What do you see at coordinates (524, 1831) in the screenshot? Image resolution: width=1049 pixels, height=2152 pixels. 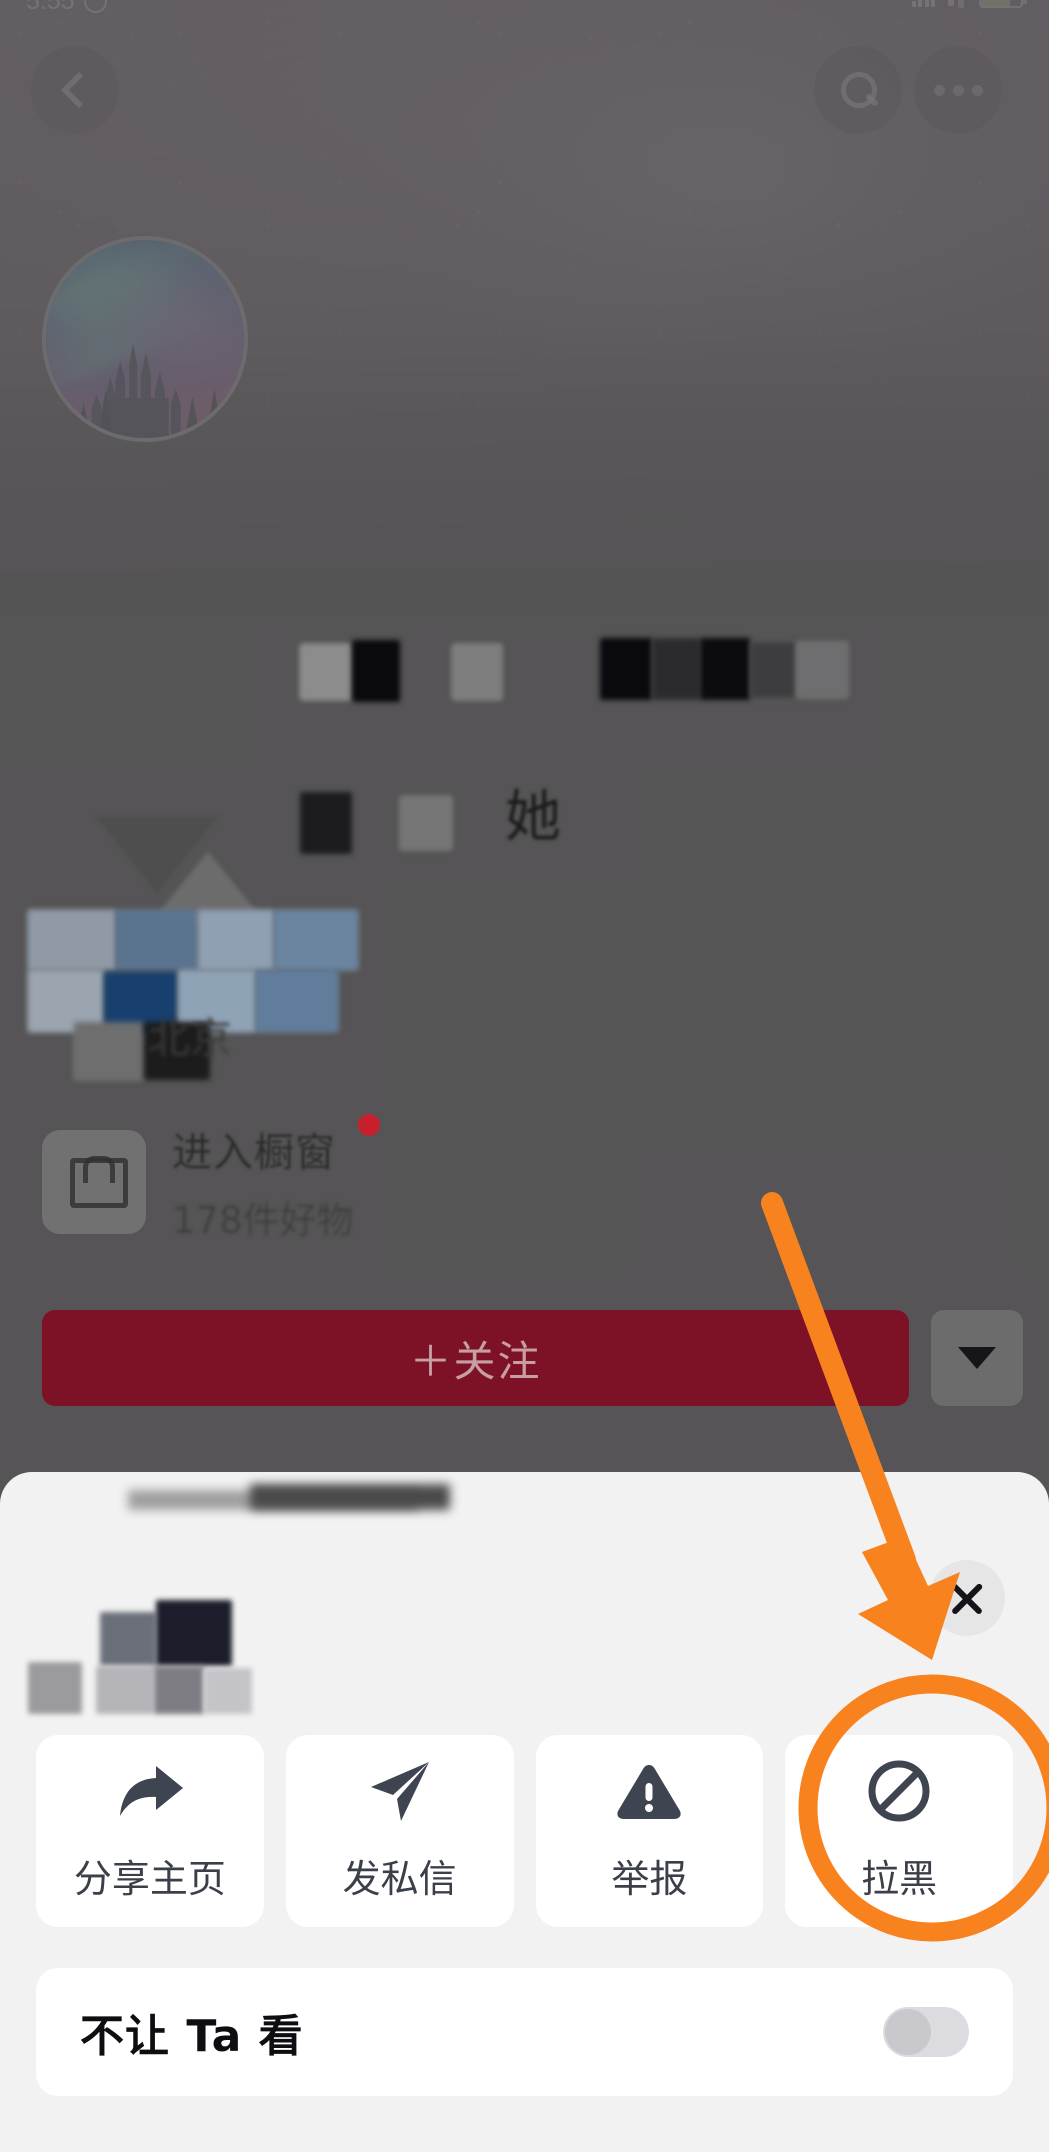 I see `sheet-action-list: 分享主页 发私信 举报 拉黑` at bounding box center [524, 1831].